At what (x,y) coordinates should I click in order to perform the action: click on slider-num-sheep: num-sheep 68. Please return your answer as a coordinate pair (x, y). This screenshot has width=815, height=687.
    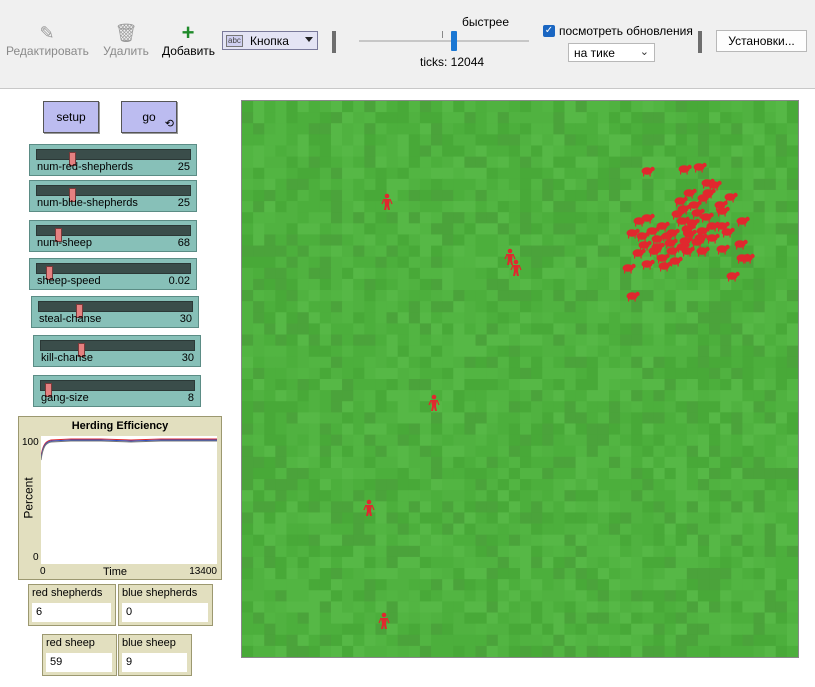
    Looking at the image, I should click on (113, 236).